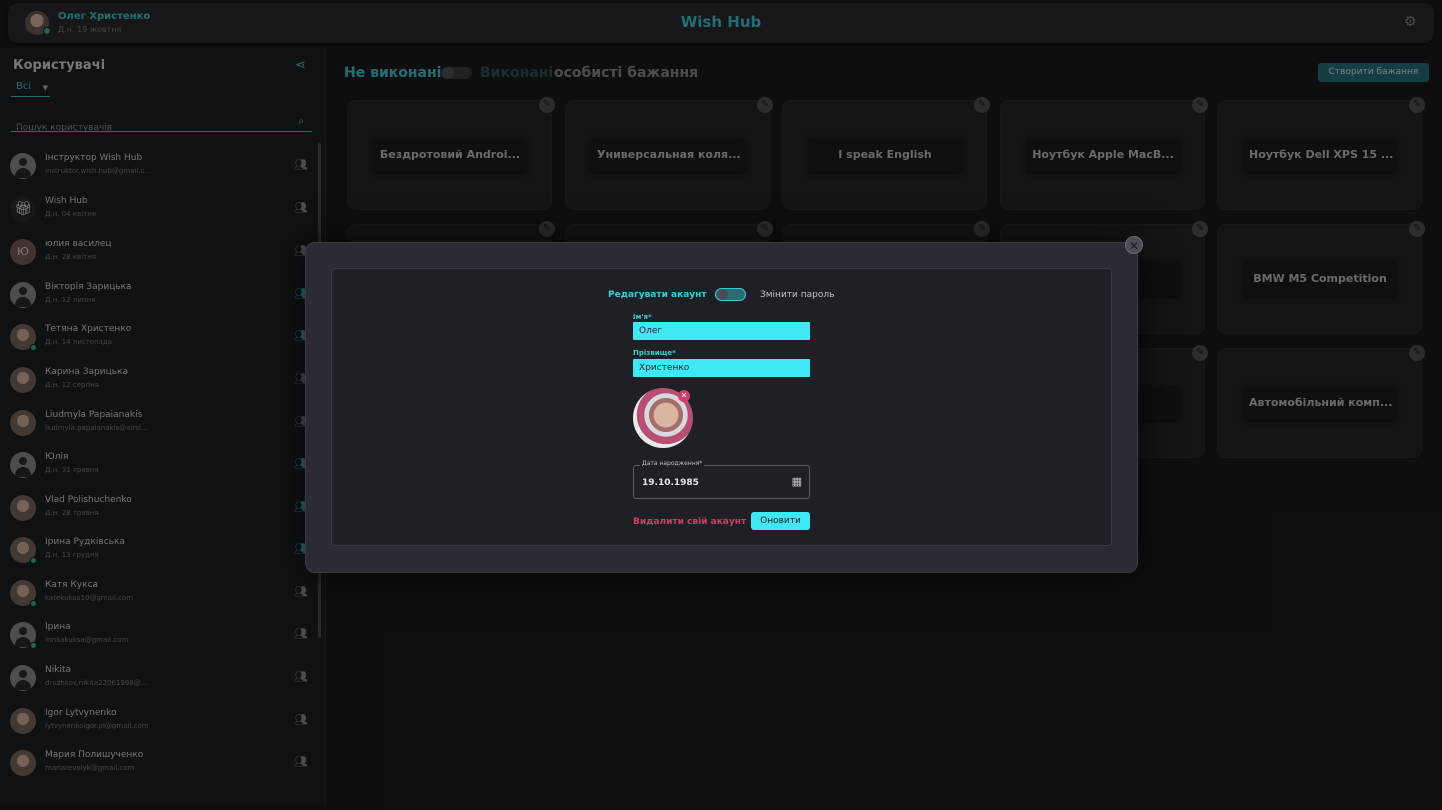 Image resolution: width=1442 pixels, height=810 pixels. I want to click on last-name-field, so click(721, 368).